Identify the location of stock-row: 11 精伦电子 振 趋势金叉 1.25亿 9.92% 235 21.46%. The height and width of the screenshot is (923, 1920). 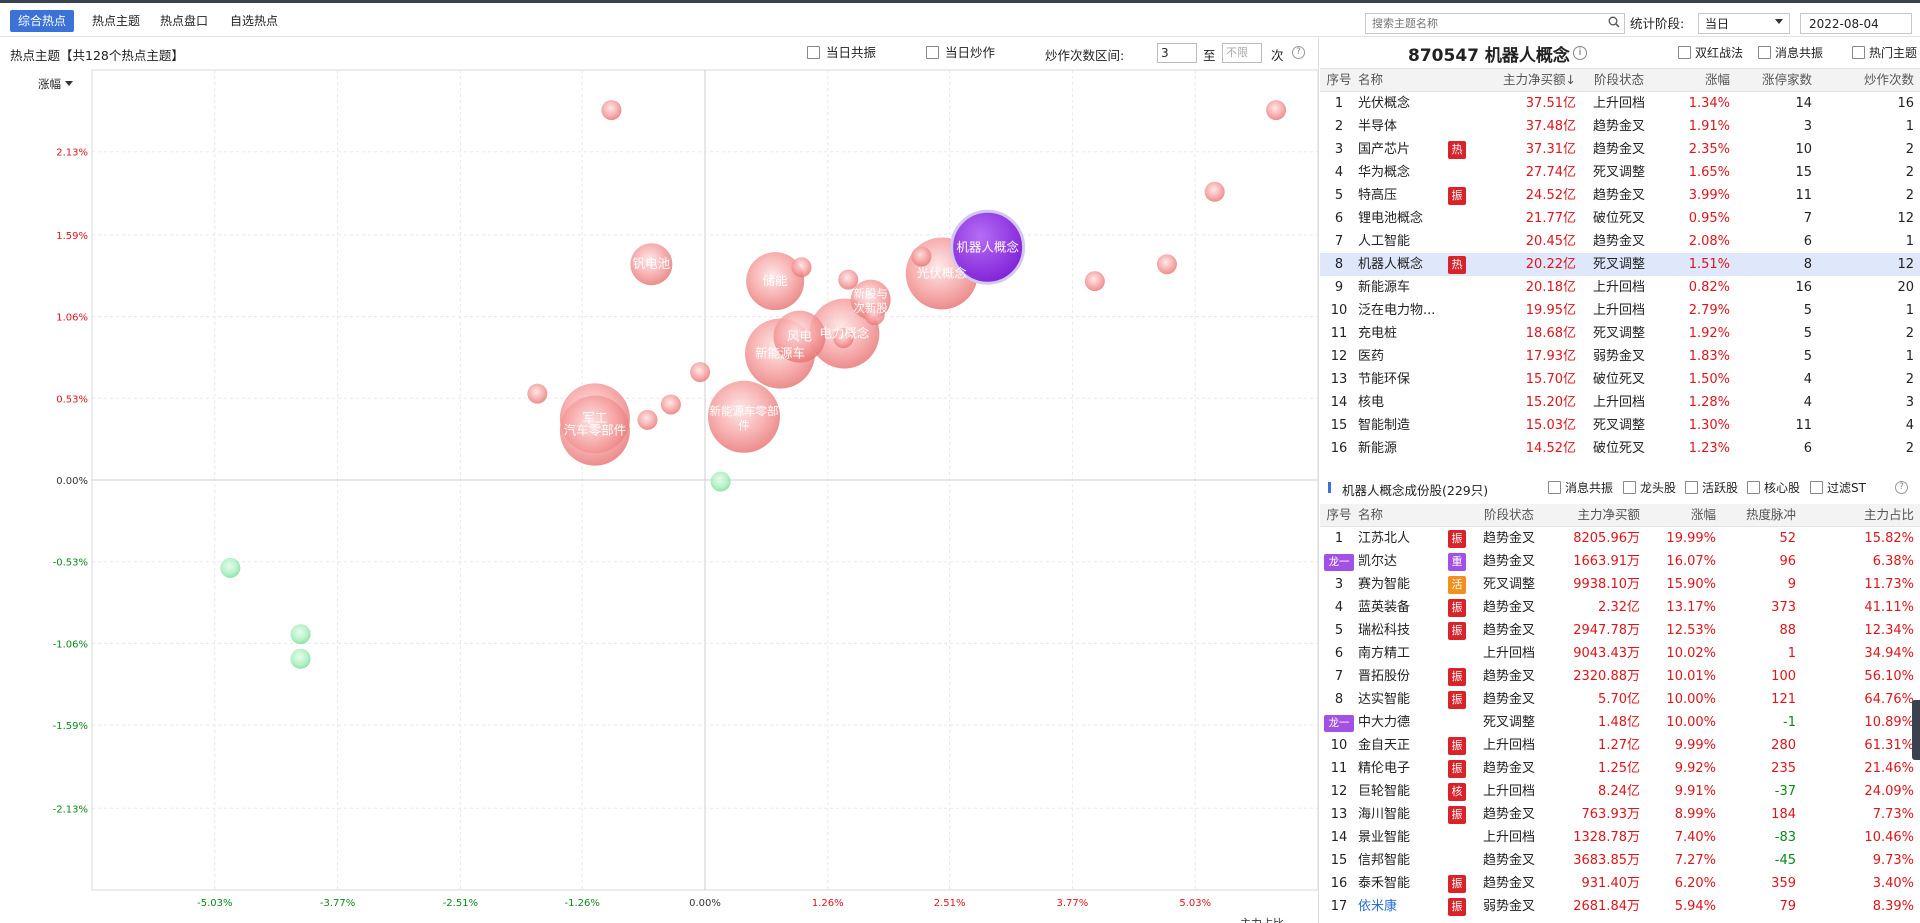
(1620, 768).